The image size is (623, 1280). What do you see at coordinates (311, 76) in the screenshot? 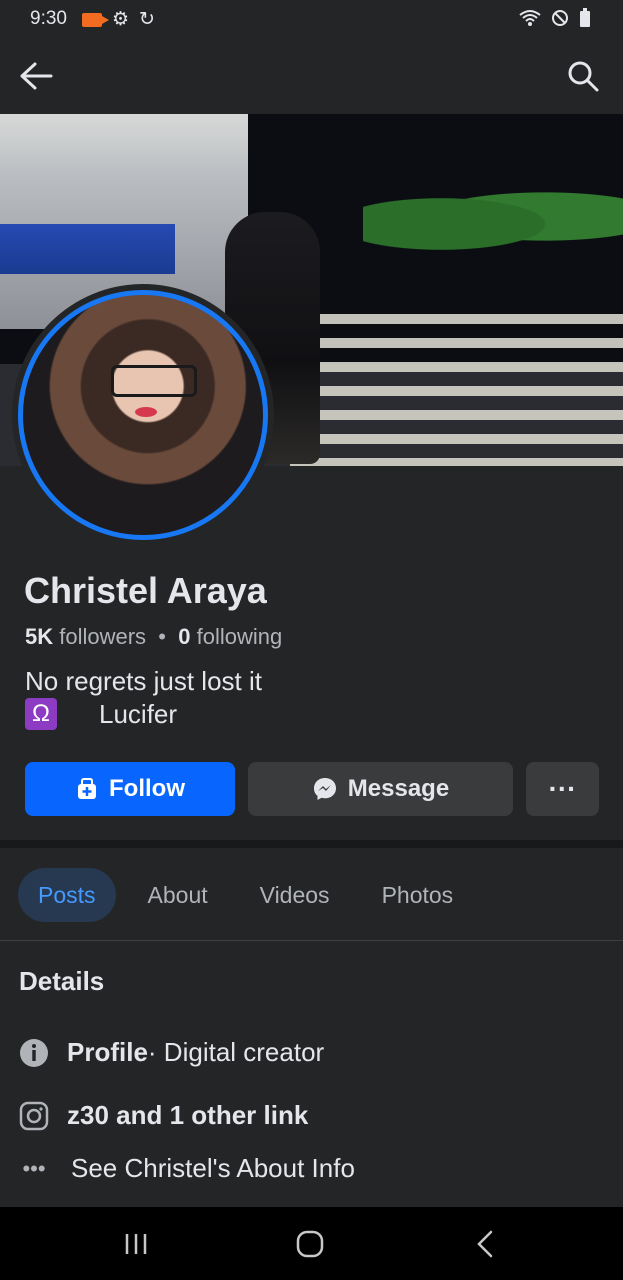
I see `app-bar` at bounding box center [311, 76].